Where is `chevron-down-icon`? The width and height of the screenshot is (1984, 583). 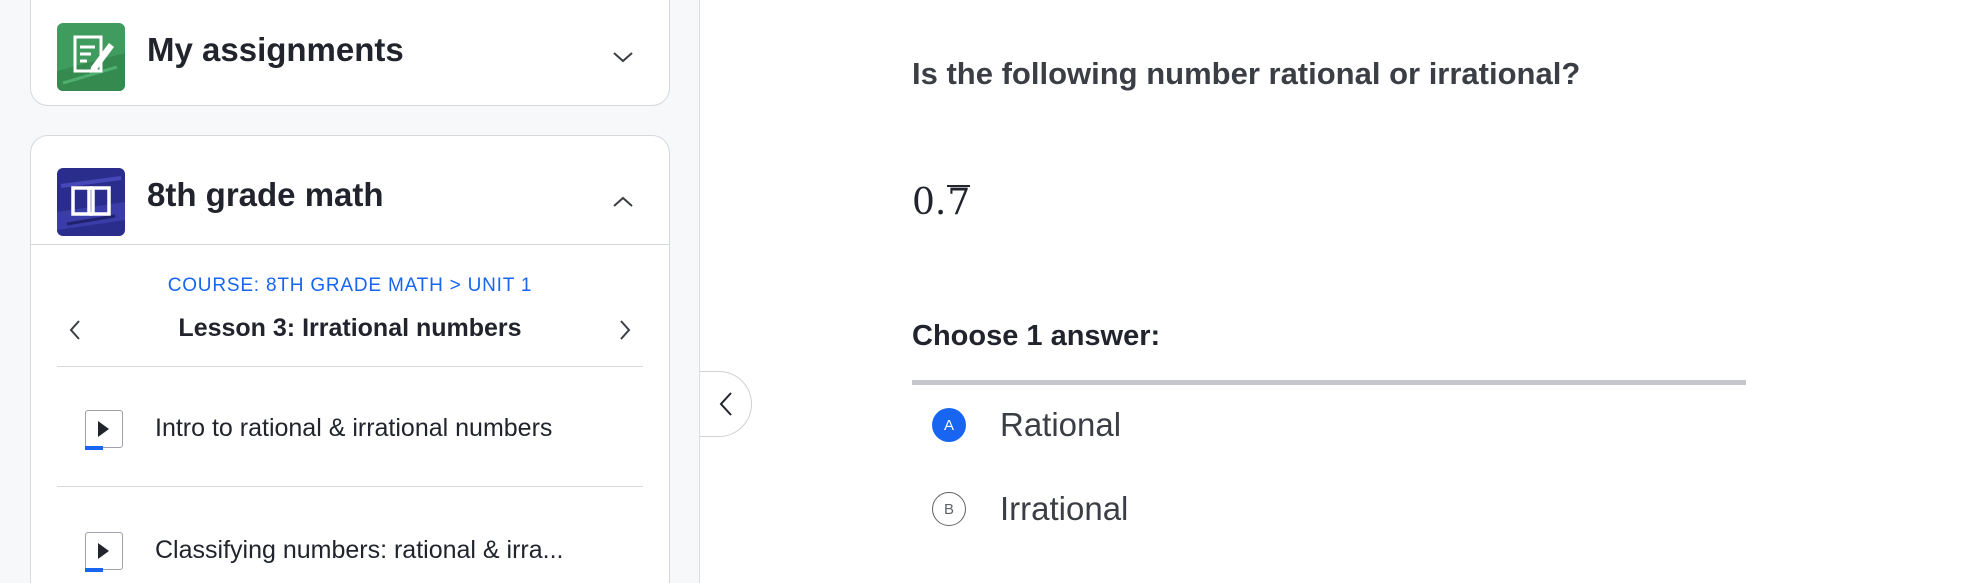 chevron-down-icon is located at coordinates (623, 57).